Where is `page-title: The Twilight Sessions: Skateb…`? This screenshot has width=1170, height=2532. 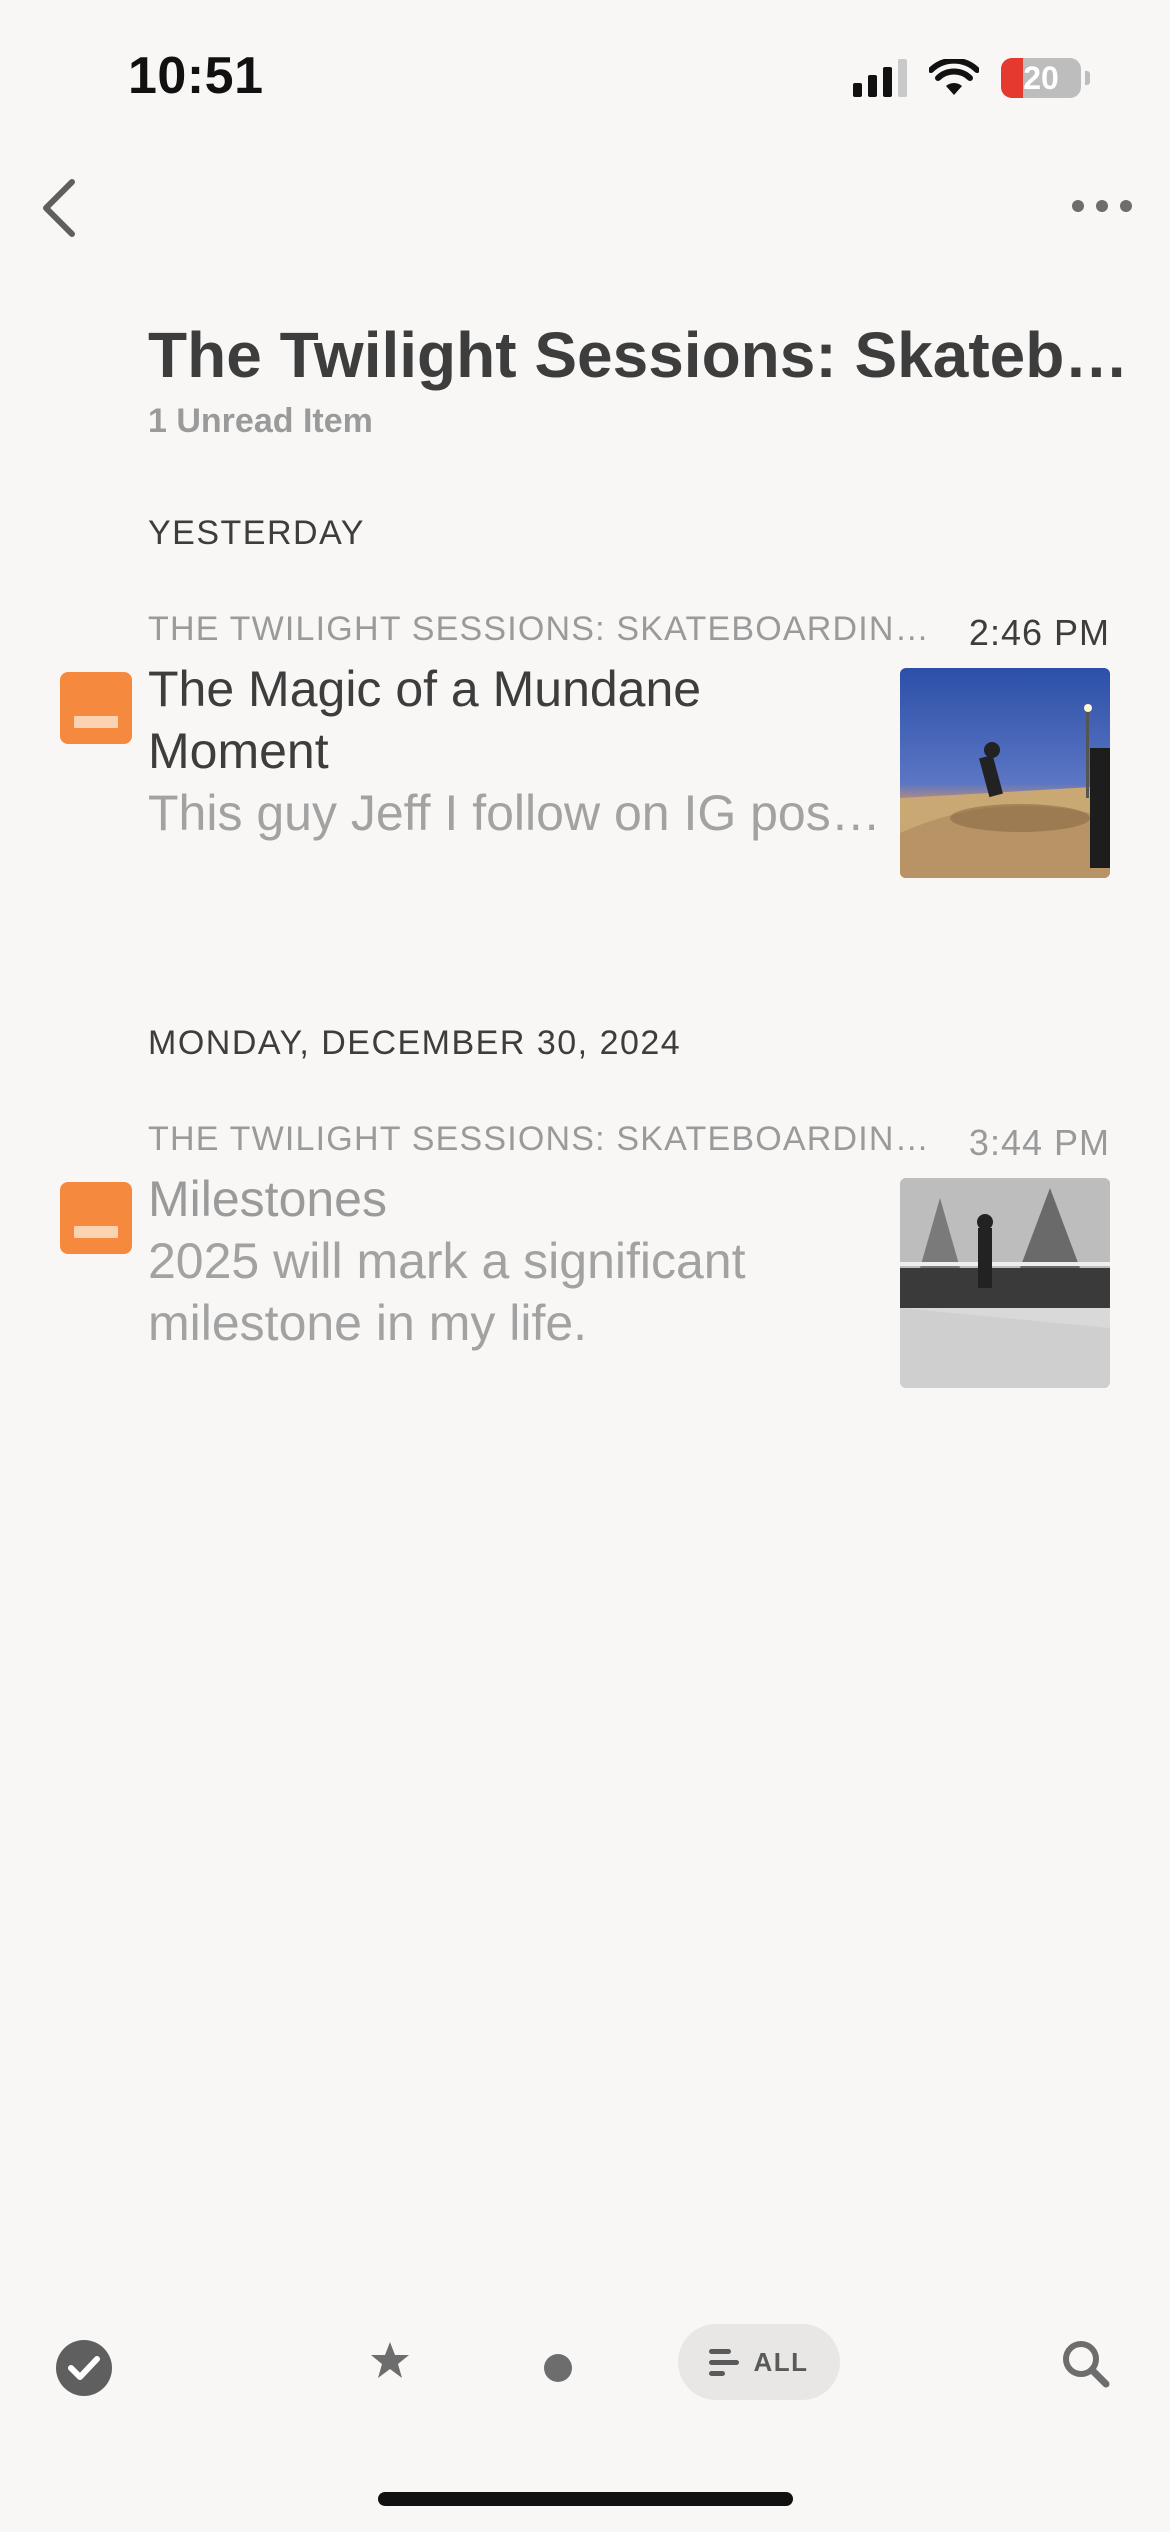
page-title: The Twilight Sessions: Skateb… is located at coordinates (638, 355).